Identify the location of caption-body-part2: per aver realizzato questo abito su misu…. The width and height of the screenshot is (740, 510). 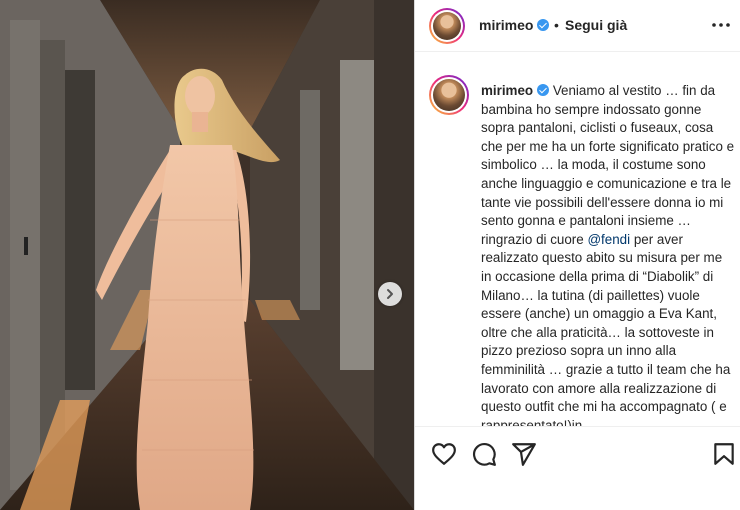
(606, 328).